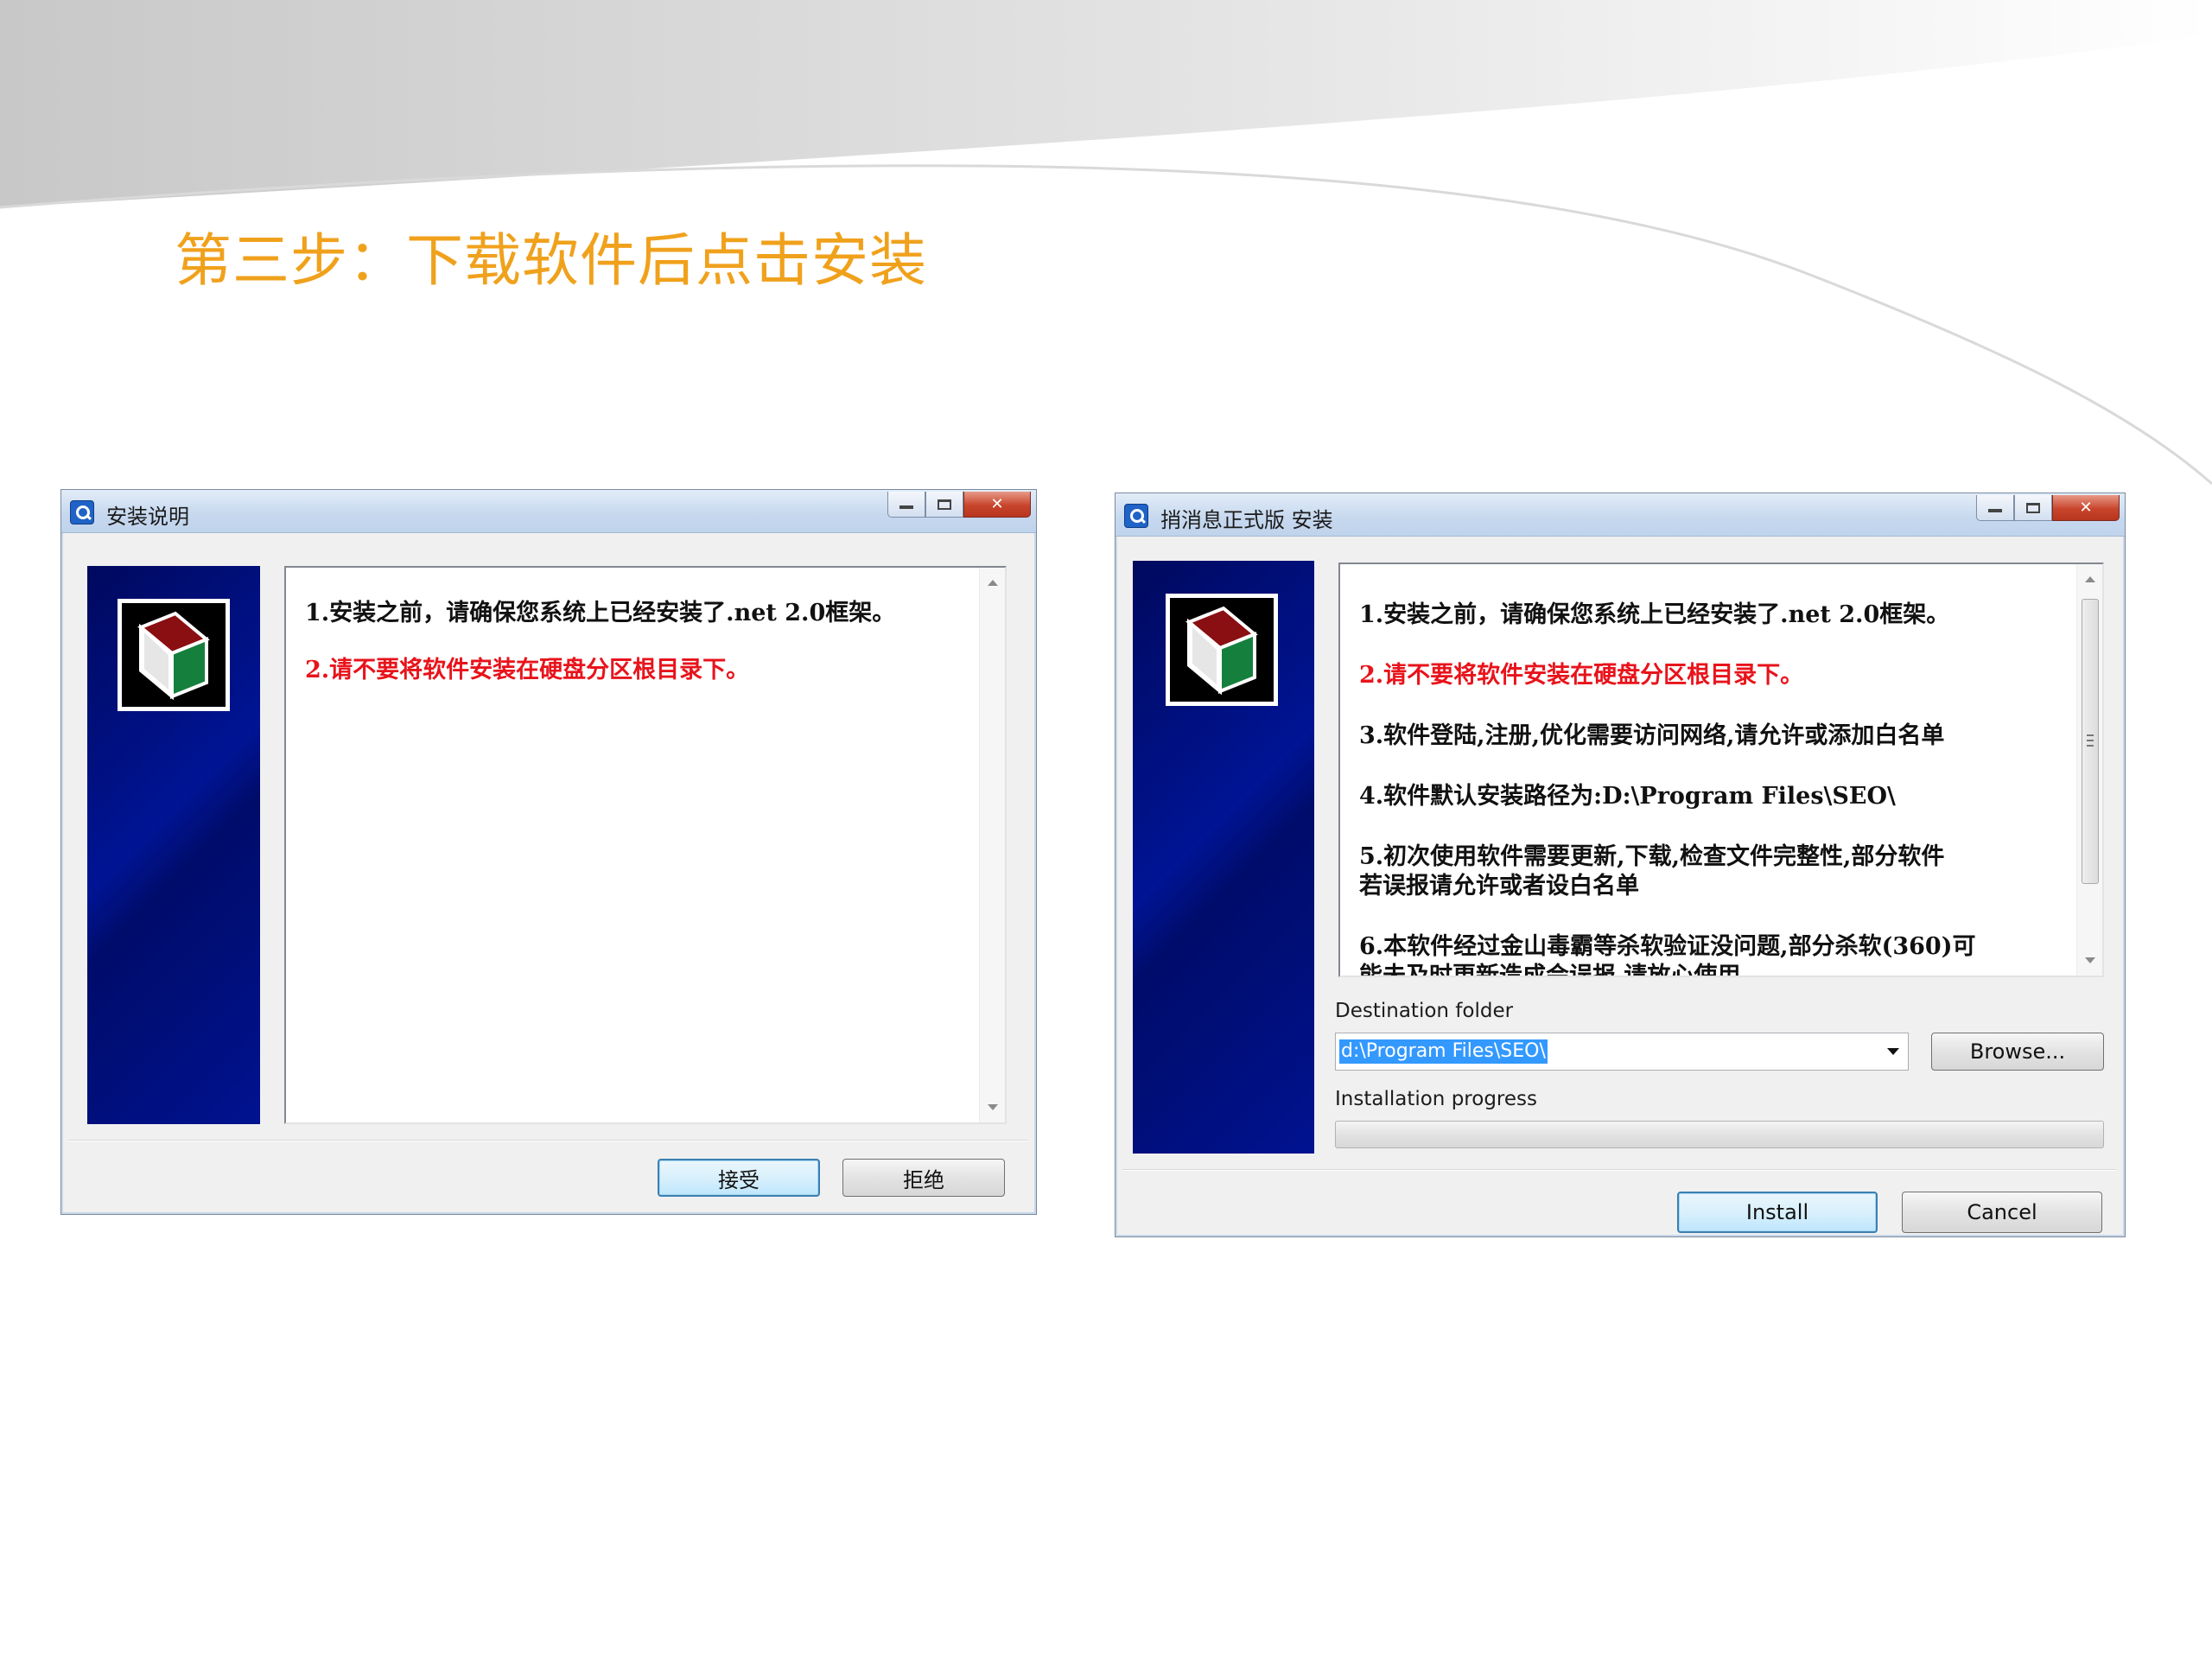 Image resolution: width=2212 pixels, height=1659 pixels. I want to click on title-bar: 安装说明 ✕, so click(548, 511).